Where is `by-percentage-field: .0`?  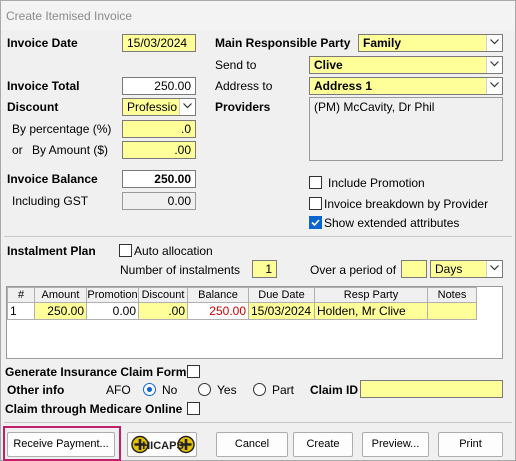 by-percentage-field: .0 is located at coordinates (159, 129).